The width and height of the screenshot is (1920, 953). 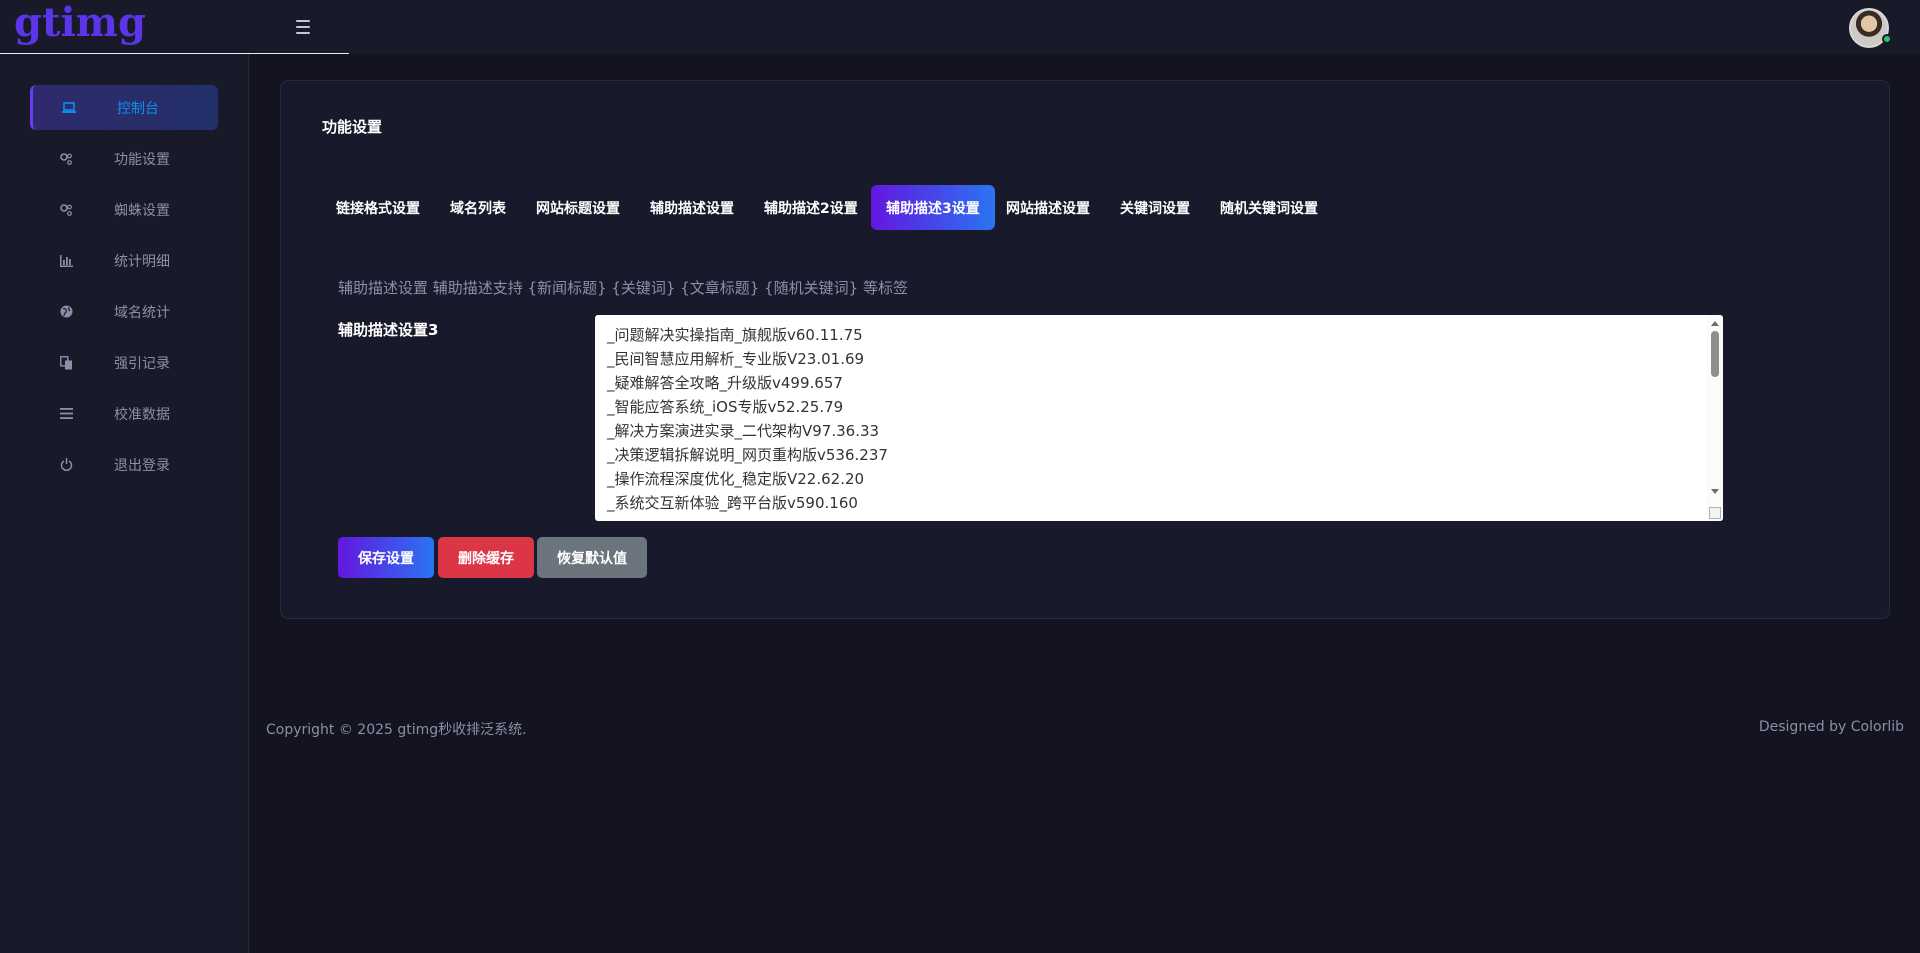 What do you see at coordinates (1269, 207) in the screenshot?
I see `tab-random-keywords: 随机关键词设置` at bounding box center [1269, 207].